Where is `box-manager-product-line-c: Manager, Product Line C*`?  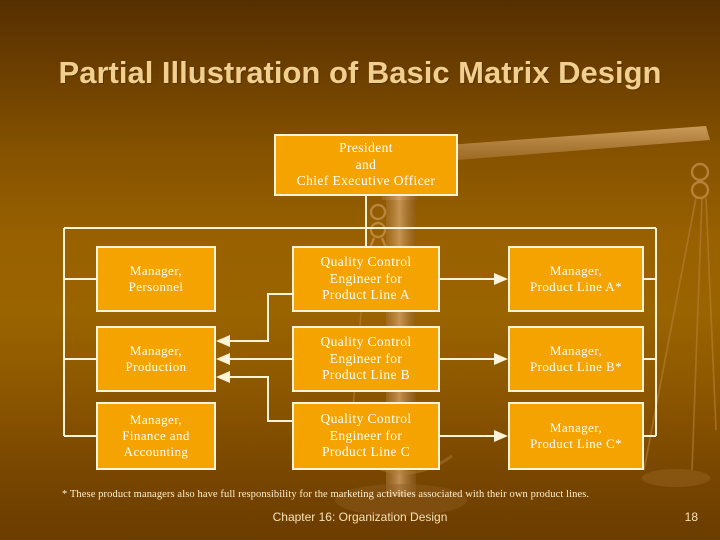
box-manager-product-line-c: Manager, Product Line C* is located at coordinates (576, 436).